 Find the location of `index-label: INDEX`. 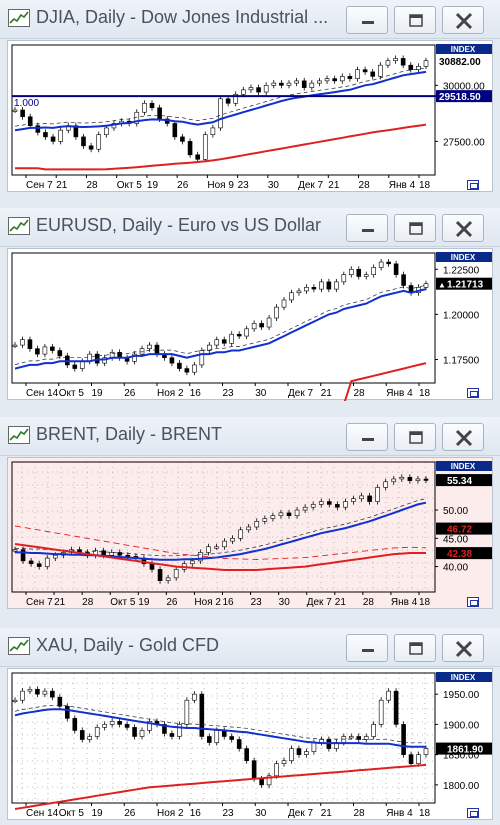

index-label: INDEX is located at coordinates (463, 257).